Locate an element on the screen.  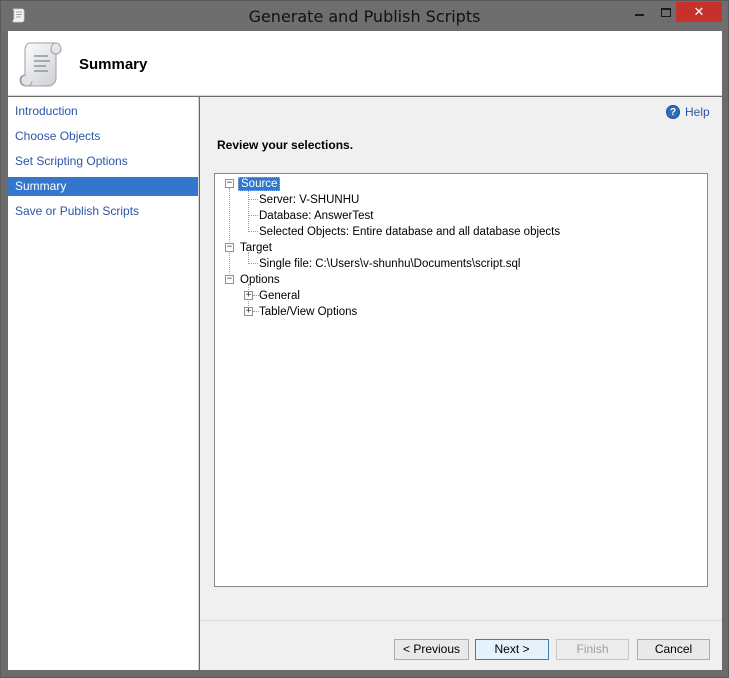
nav-item-summary: Summary is located at coordinates (103, 186).